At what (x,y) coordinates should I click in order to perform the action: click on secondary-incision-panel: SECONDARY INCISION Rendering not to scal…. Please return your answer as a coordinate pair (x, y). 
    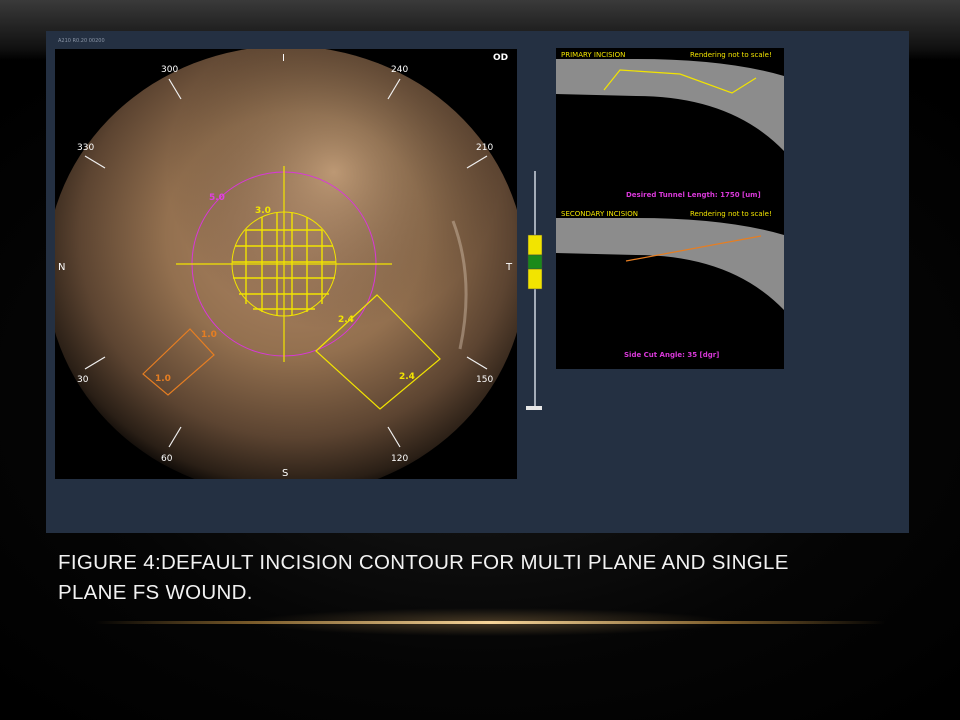
    Looking at the image, I should click on (670, 288).